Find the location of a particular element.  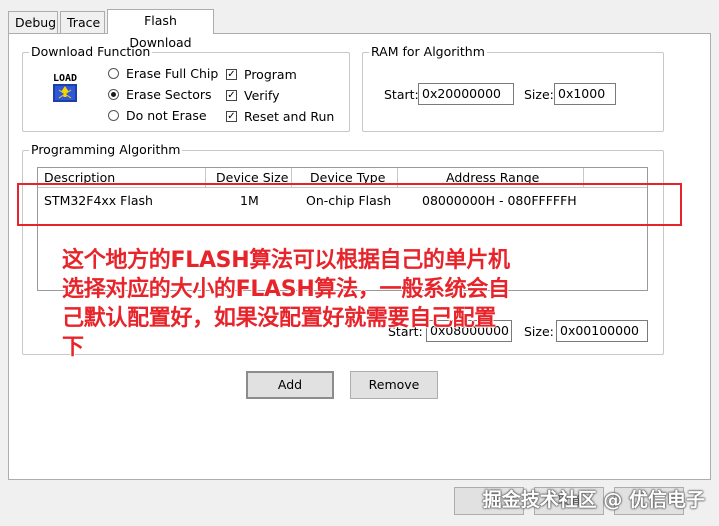

add-button: Add is located at coordinates (290, 385).